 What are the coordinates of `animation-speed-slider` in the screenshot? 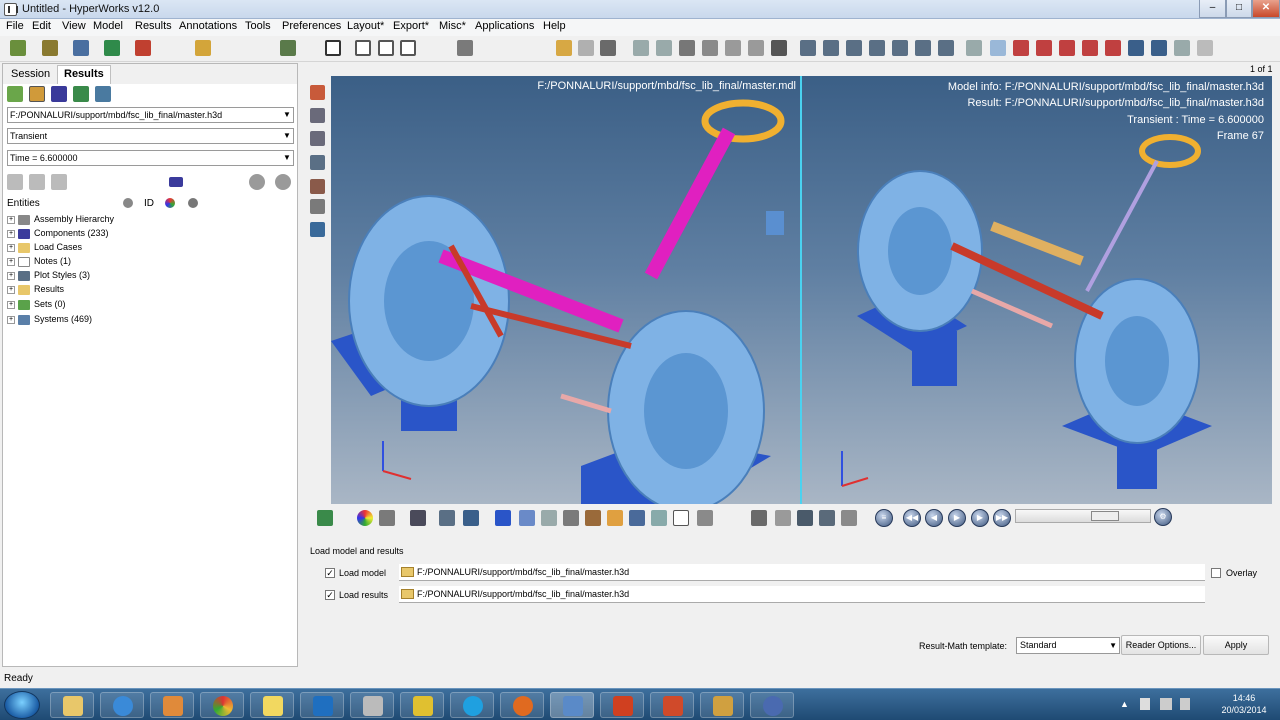 It's located at (1083, 516).